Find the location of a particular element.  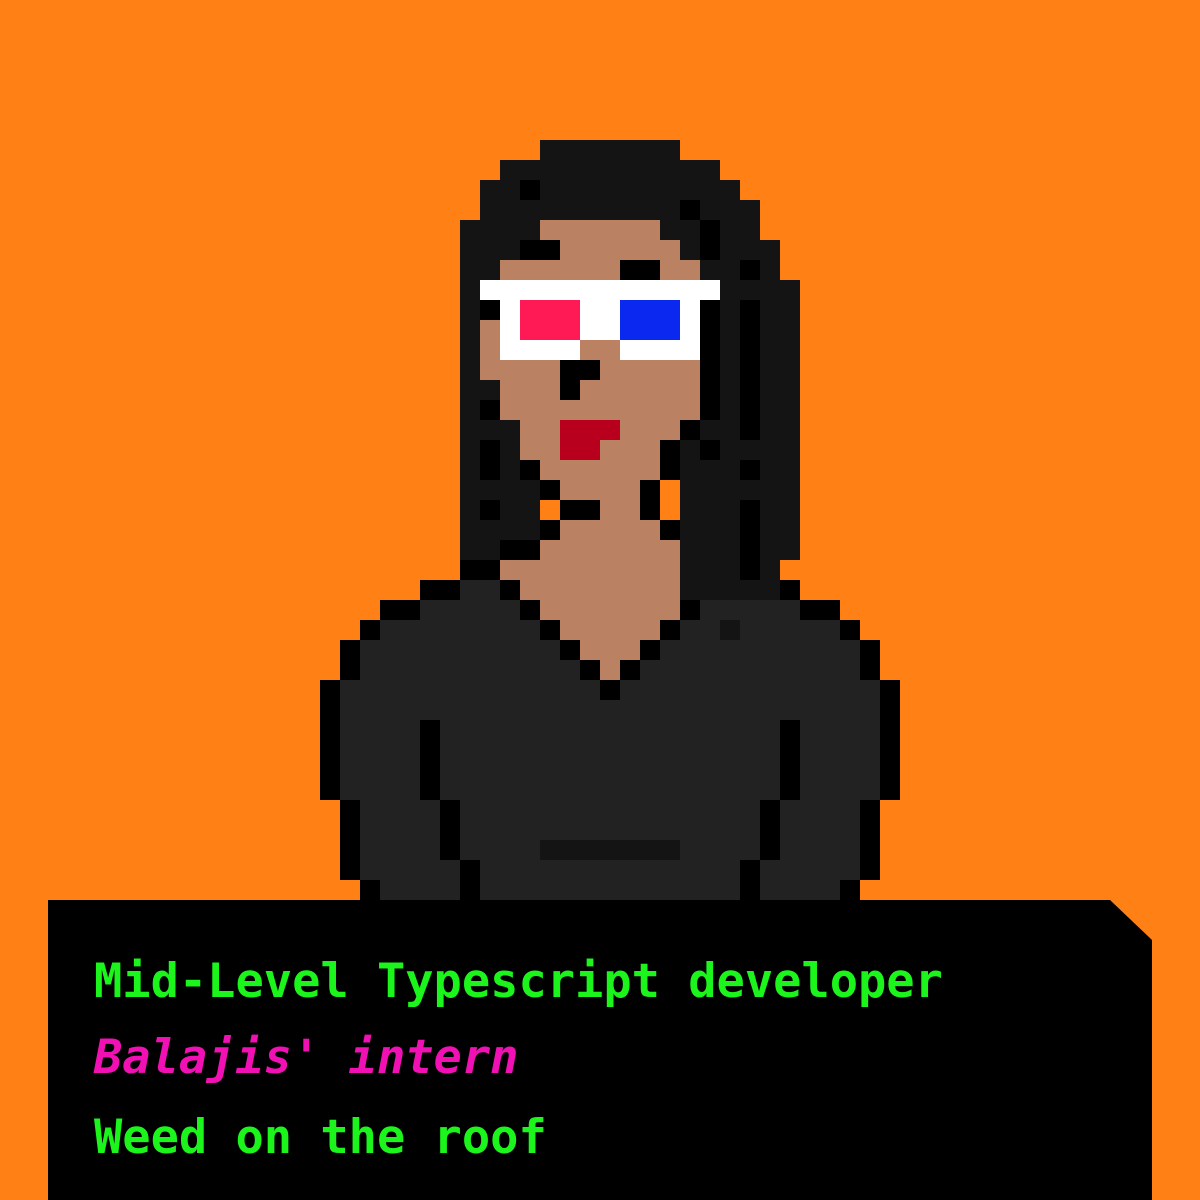

role-text: Mid-Level Typescript developer is located at coordinates (518, 981).